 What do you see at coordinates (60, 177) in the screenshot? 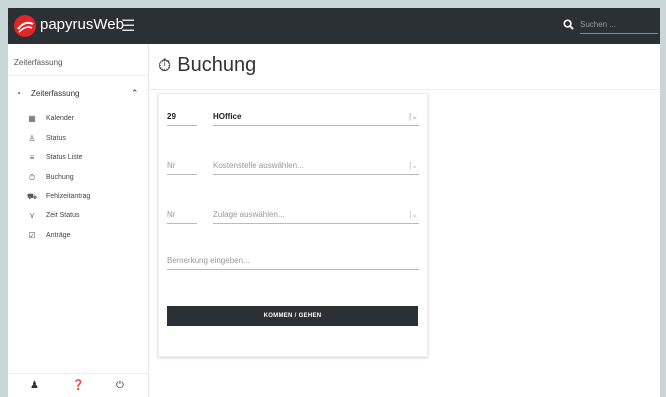
I see `sidebar-item-label: Buchung` at bounding box center [60, 177].